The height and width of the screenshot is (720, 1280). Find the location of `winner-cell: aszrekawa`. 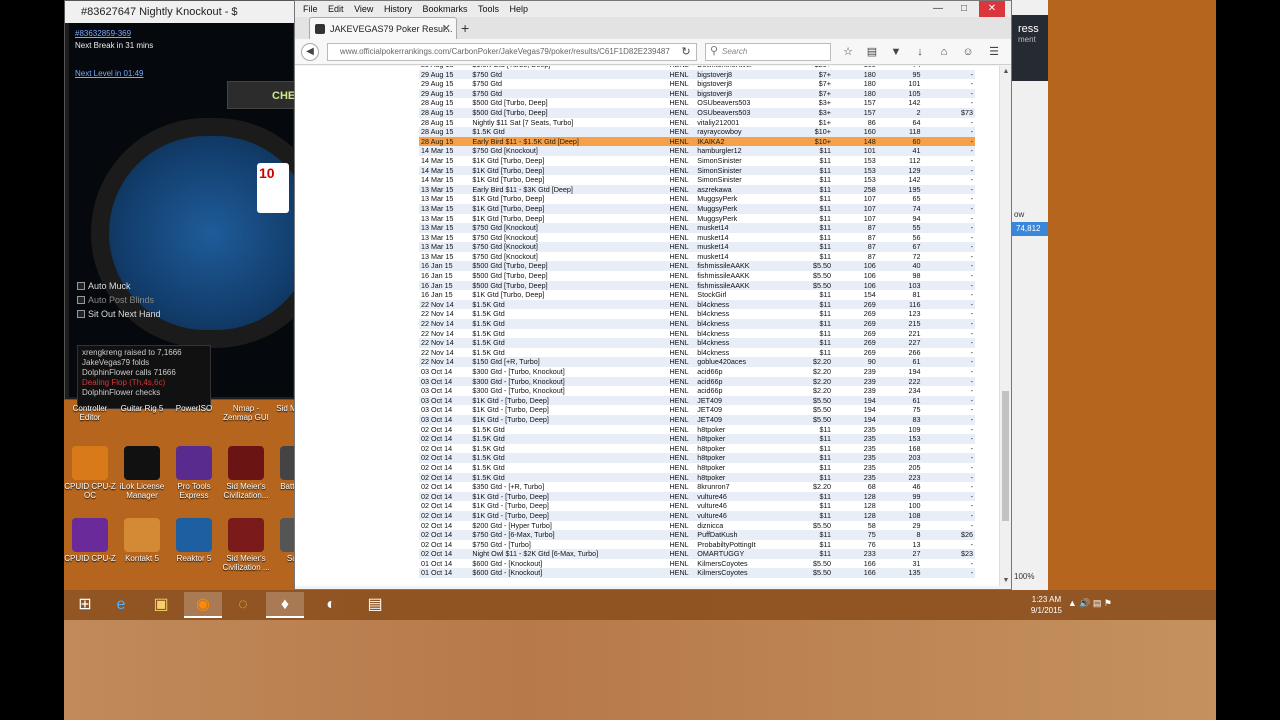

winner-cell: aszrekawa is located at coordinates (744, 189).